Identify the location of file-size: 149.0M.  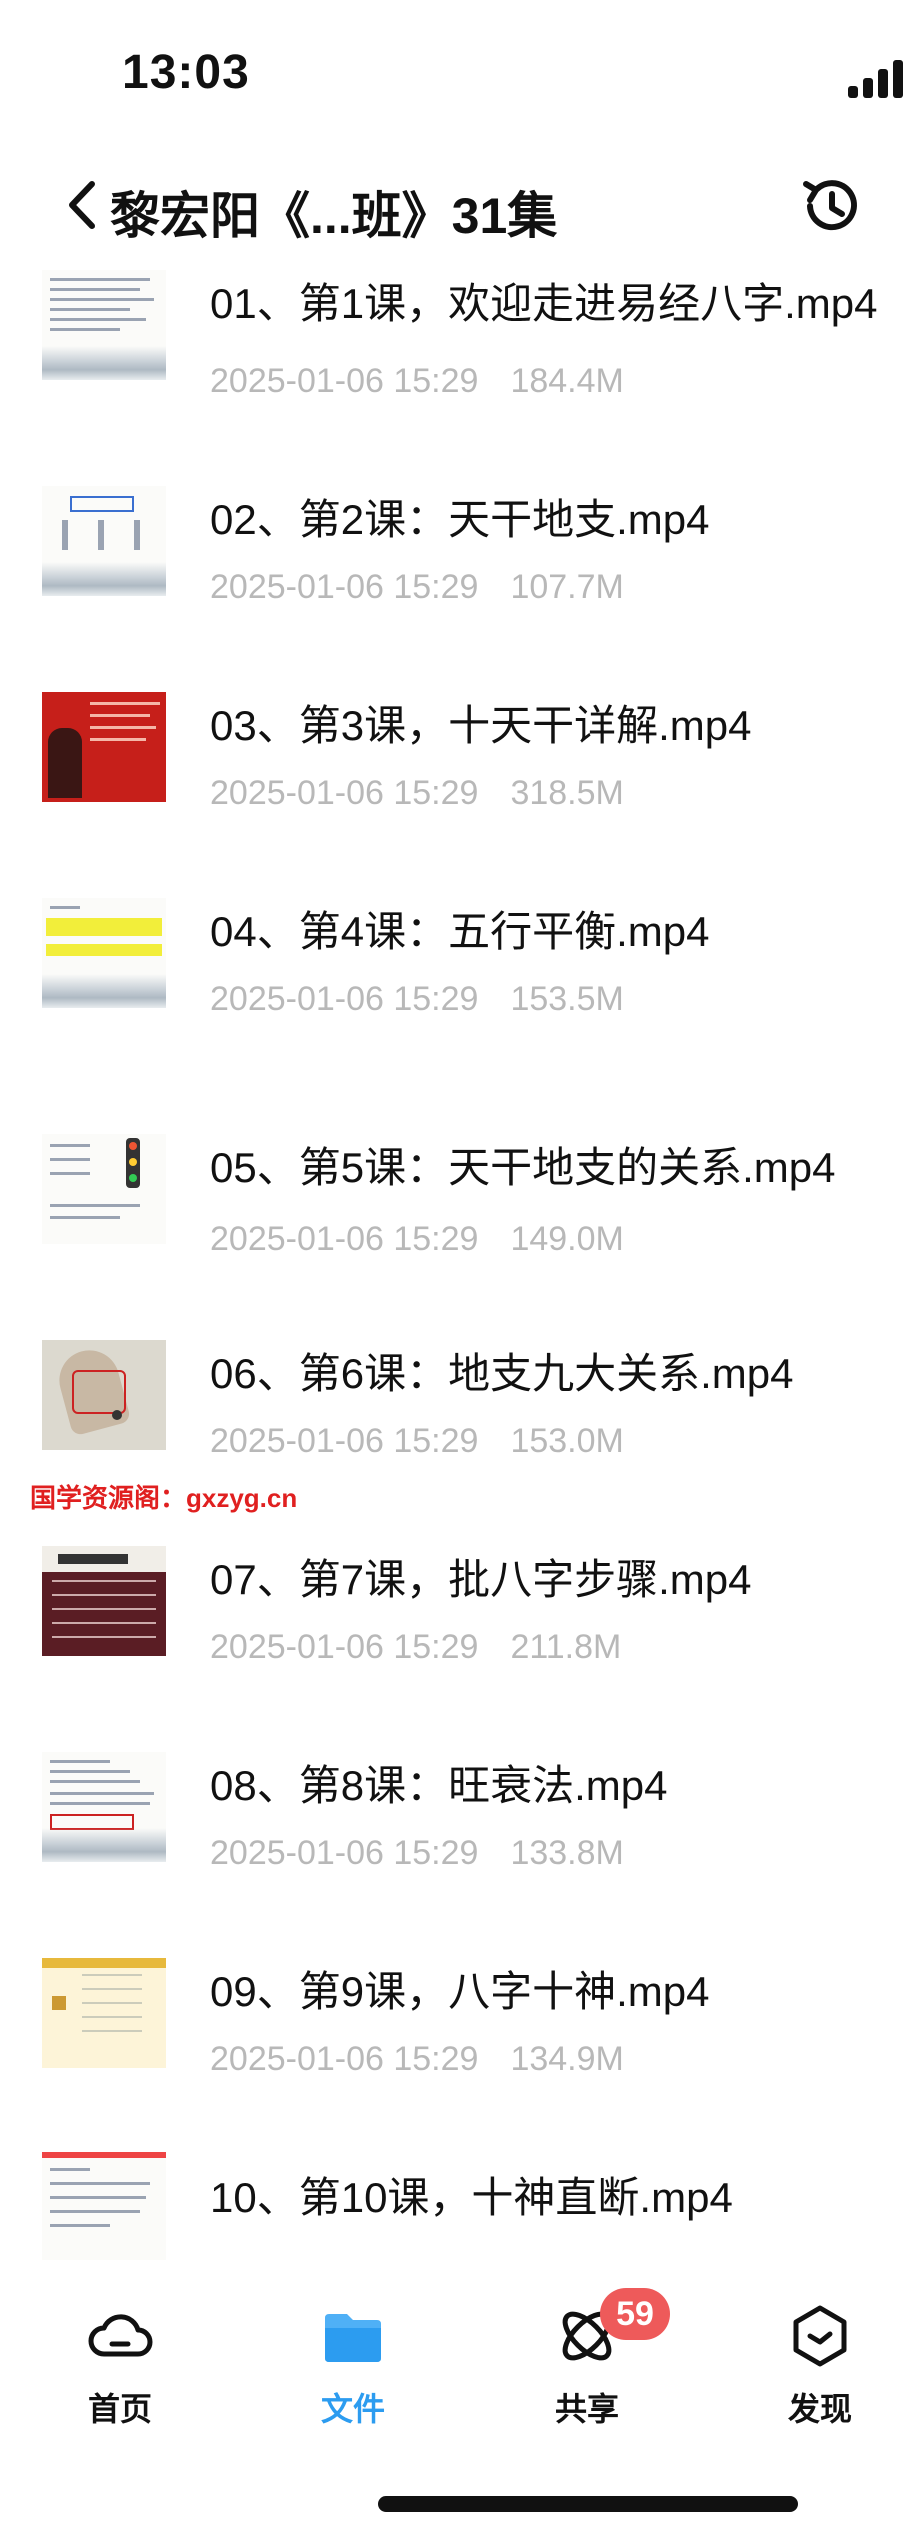
(567, 1239).